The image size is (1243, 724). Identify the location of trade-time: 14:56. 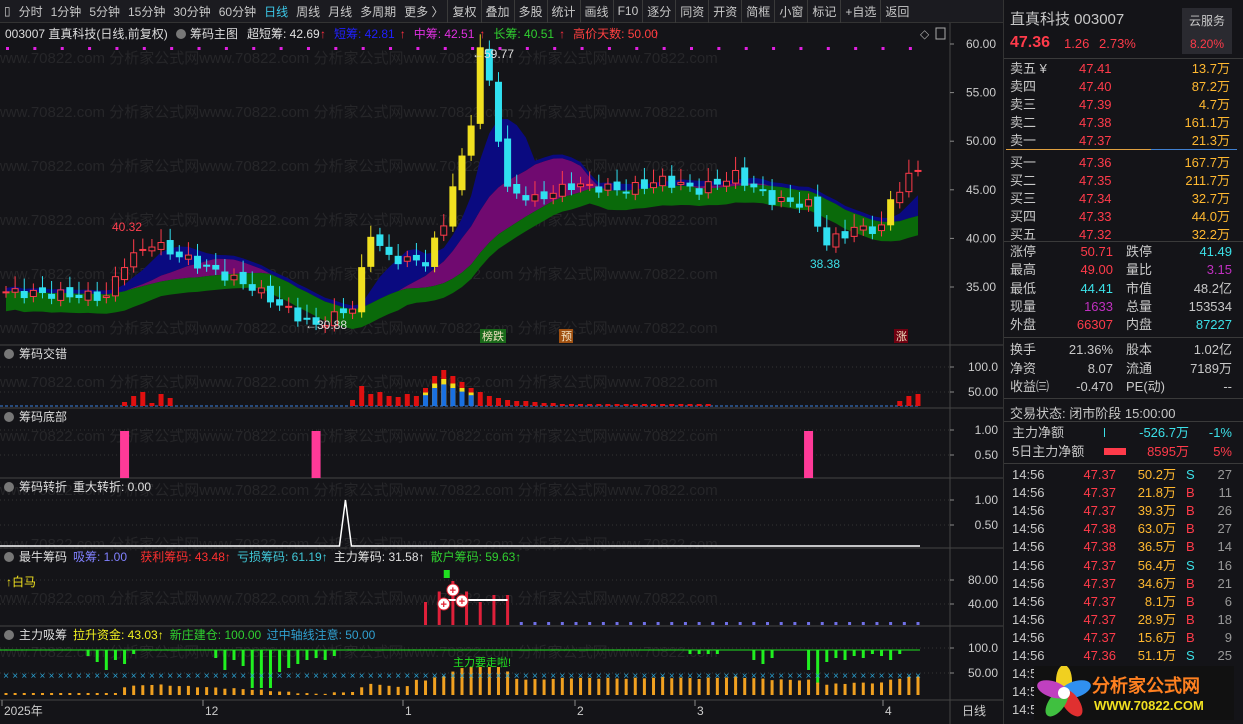
(1028, 511).